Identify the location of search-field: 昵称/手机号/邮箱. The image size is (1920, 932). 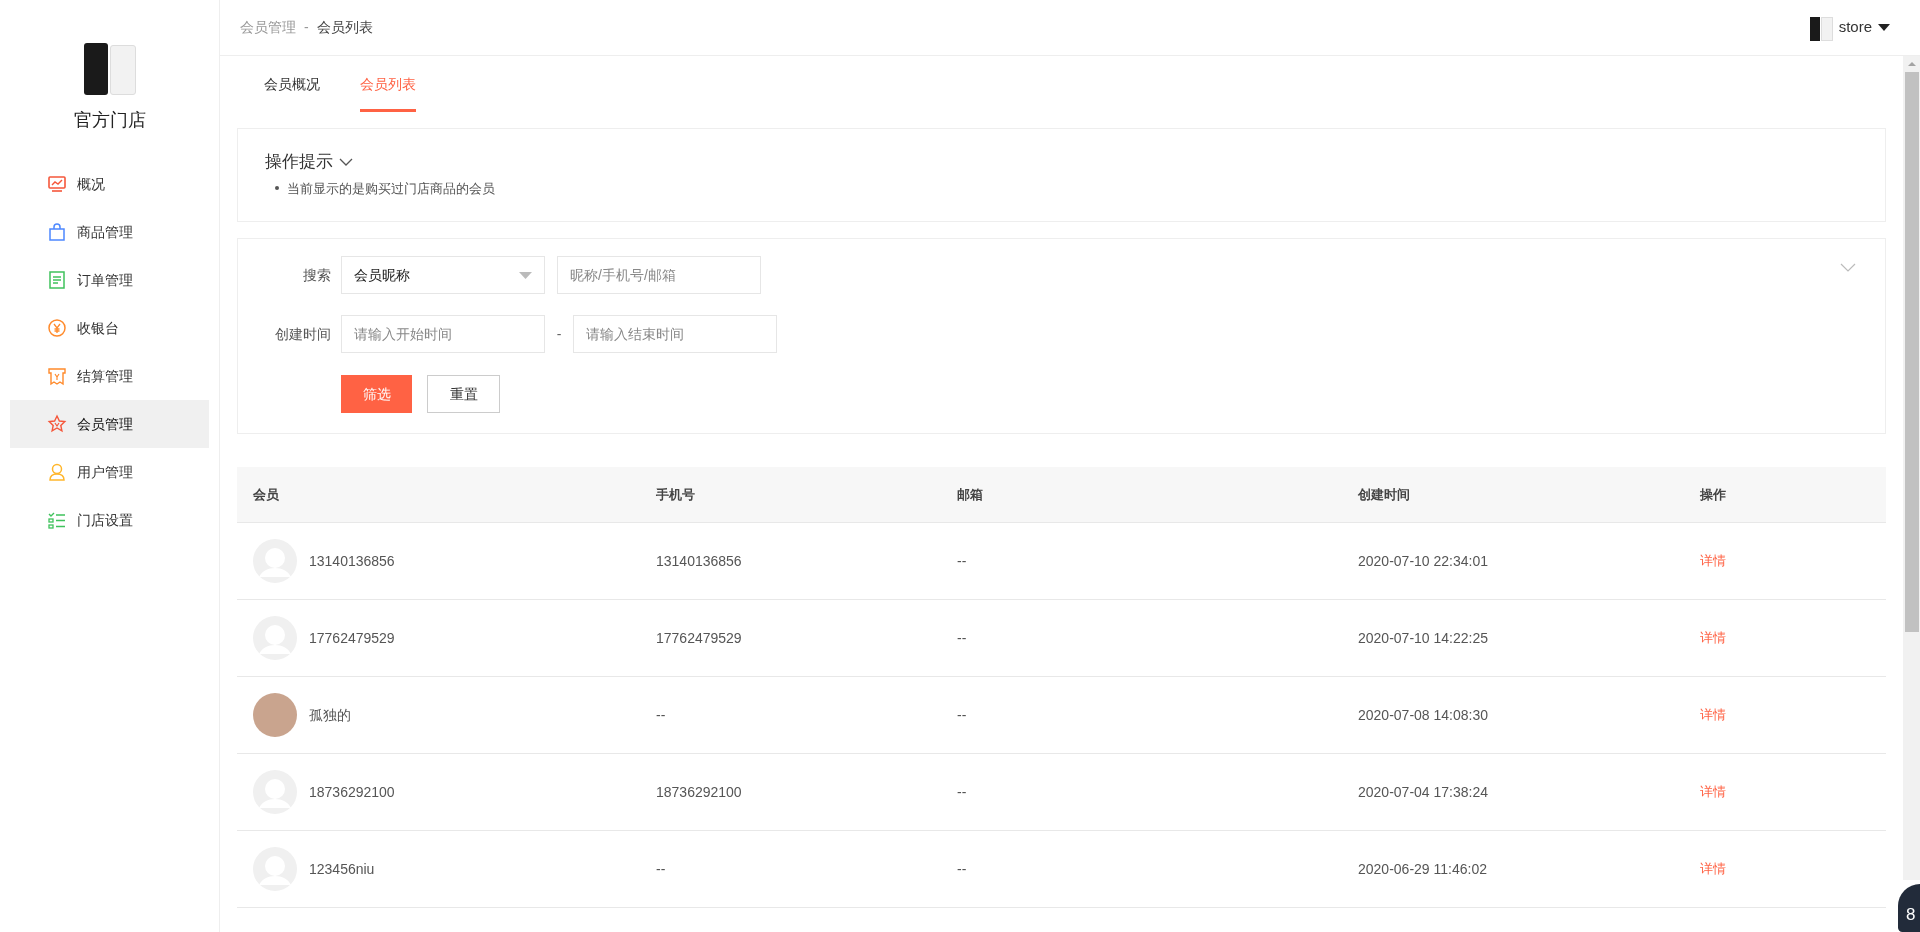
(659, 275).